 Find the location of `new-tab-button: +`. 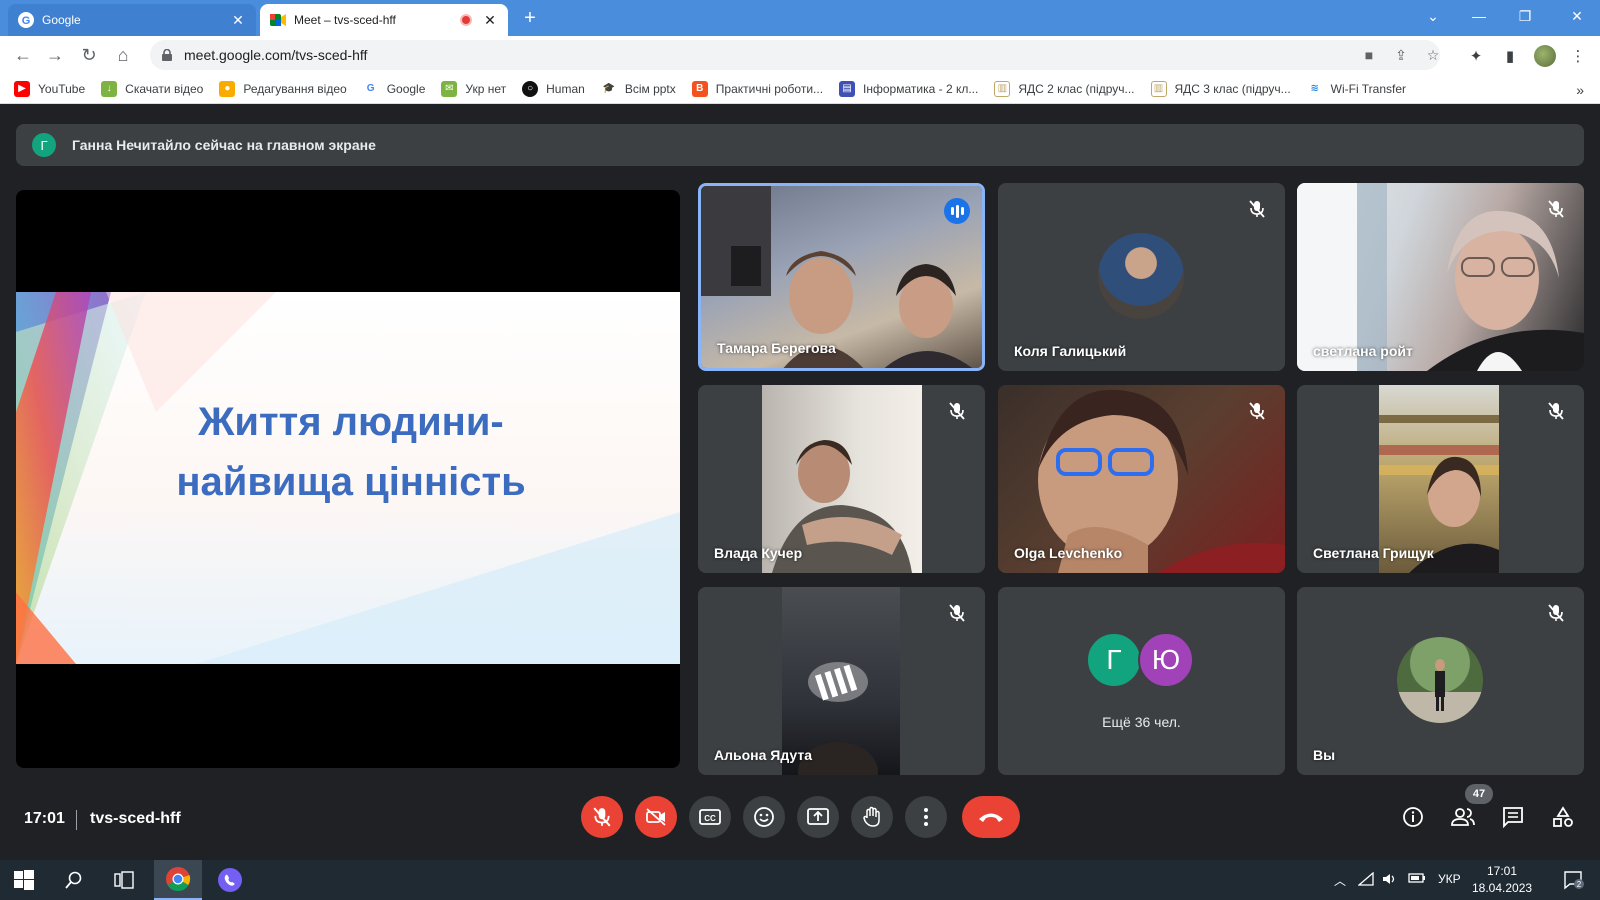

new-tab-button: + is located at coordinates (530, 18).